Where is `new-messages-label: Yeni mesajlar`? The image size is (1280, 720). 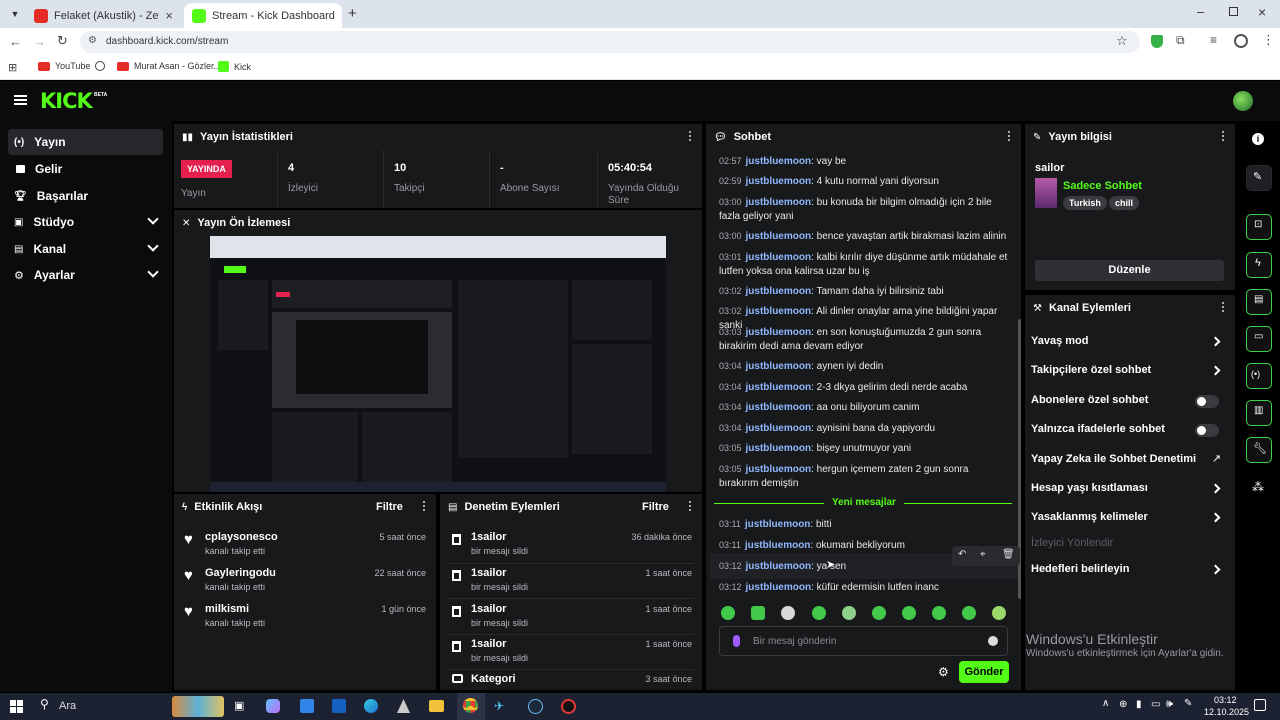 new-messages-label: Yeni mesajlar is located at coordinates (864, 502).